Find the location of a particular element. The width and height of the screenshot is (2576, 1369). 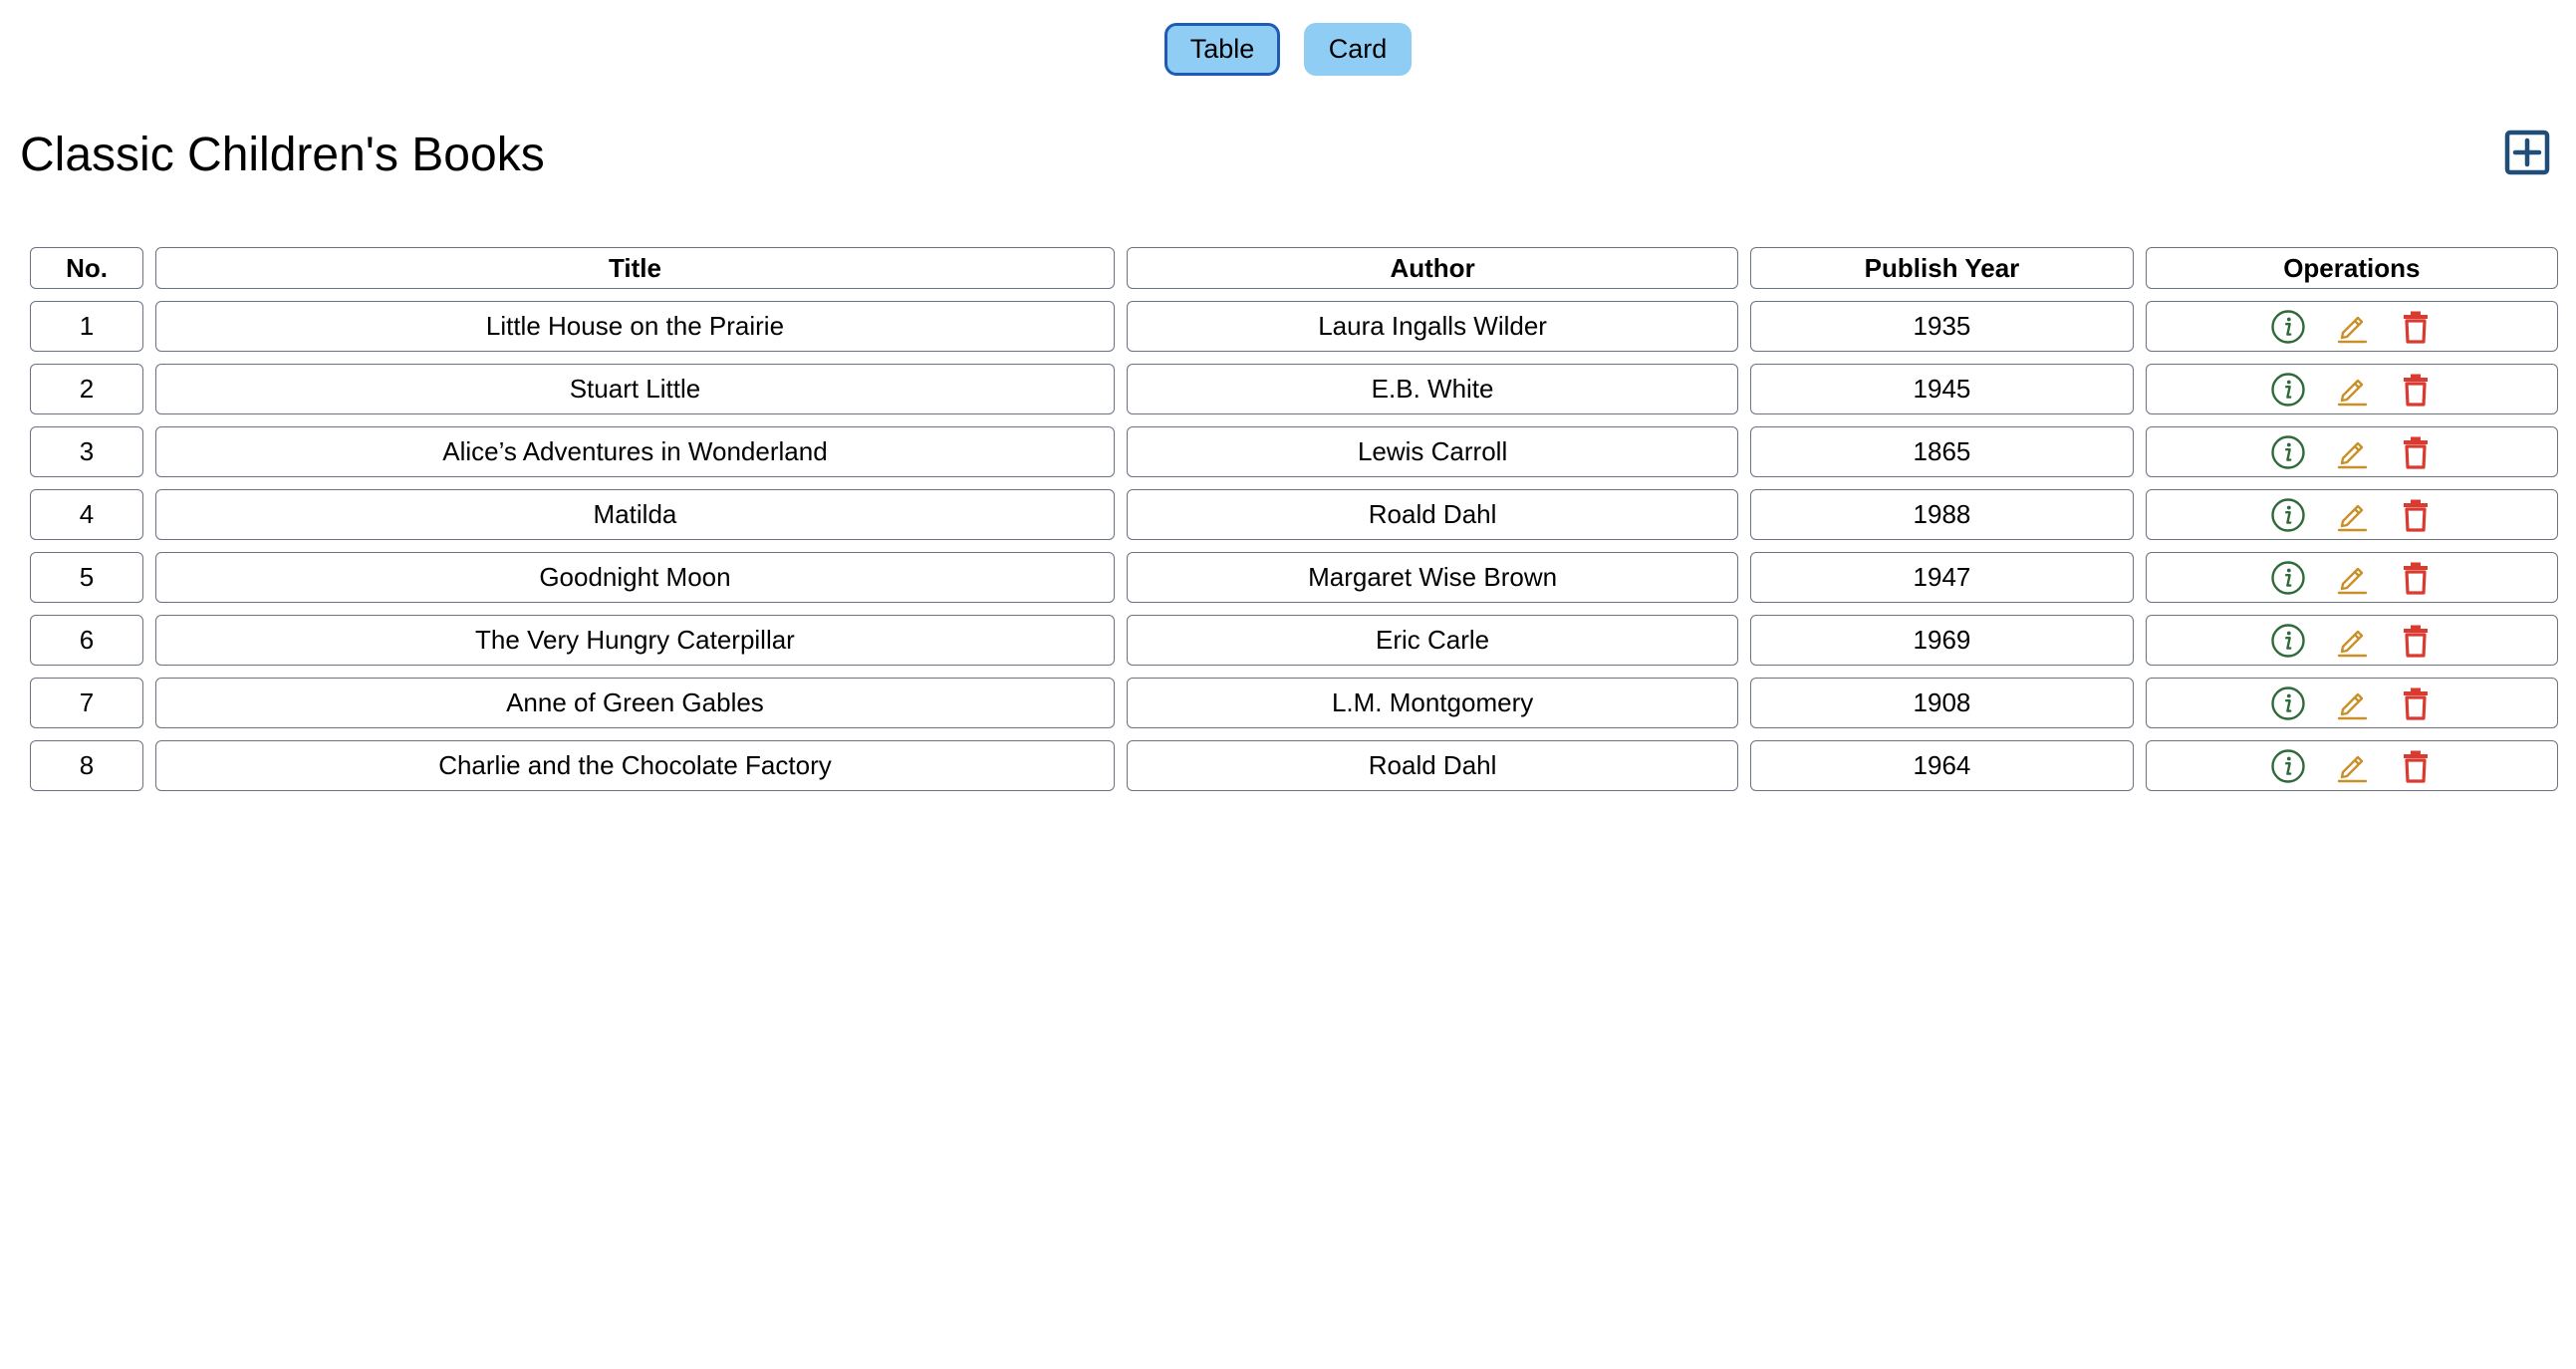

cell-no: 2 is located at coordinates (87, 389).